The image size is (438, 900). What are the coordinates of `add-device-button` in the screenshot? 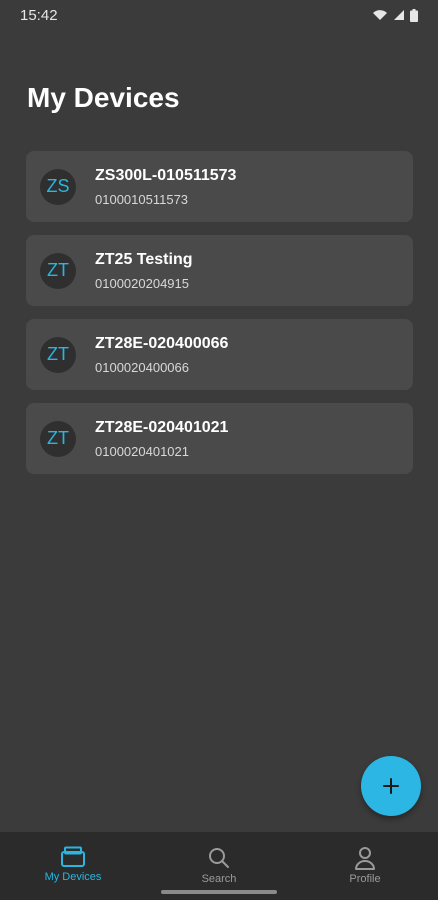 It's located at (391, 786).